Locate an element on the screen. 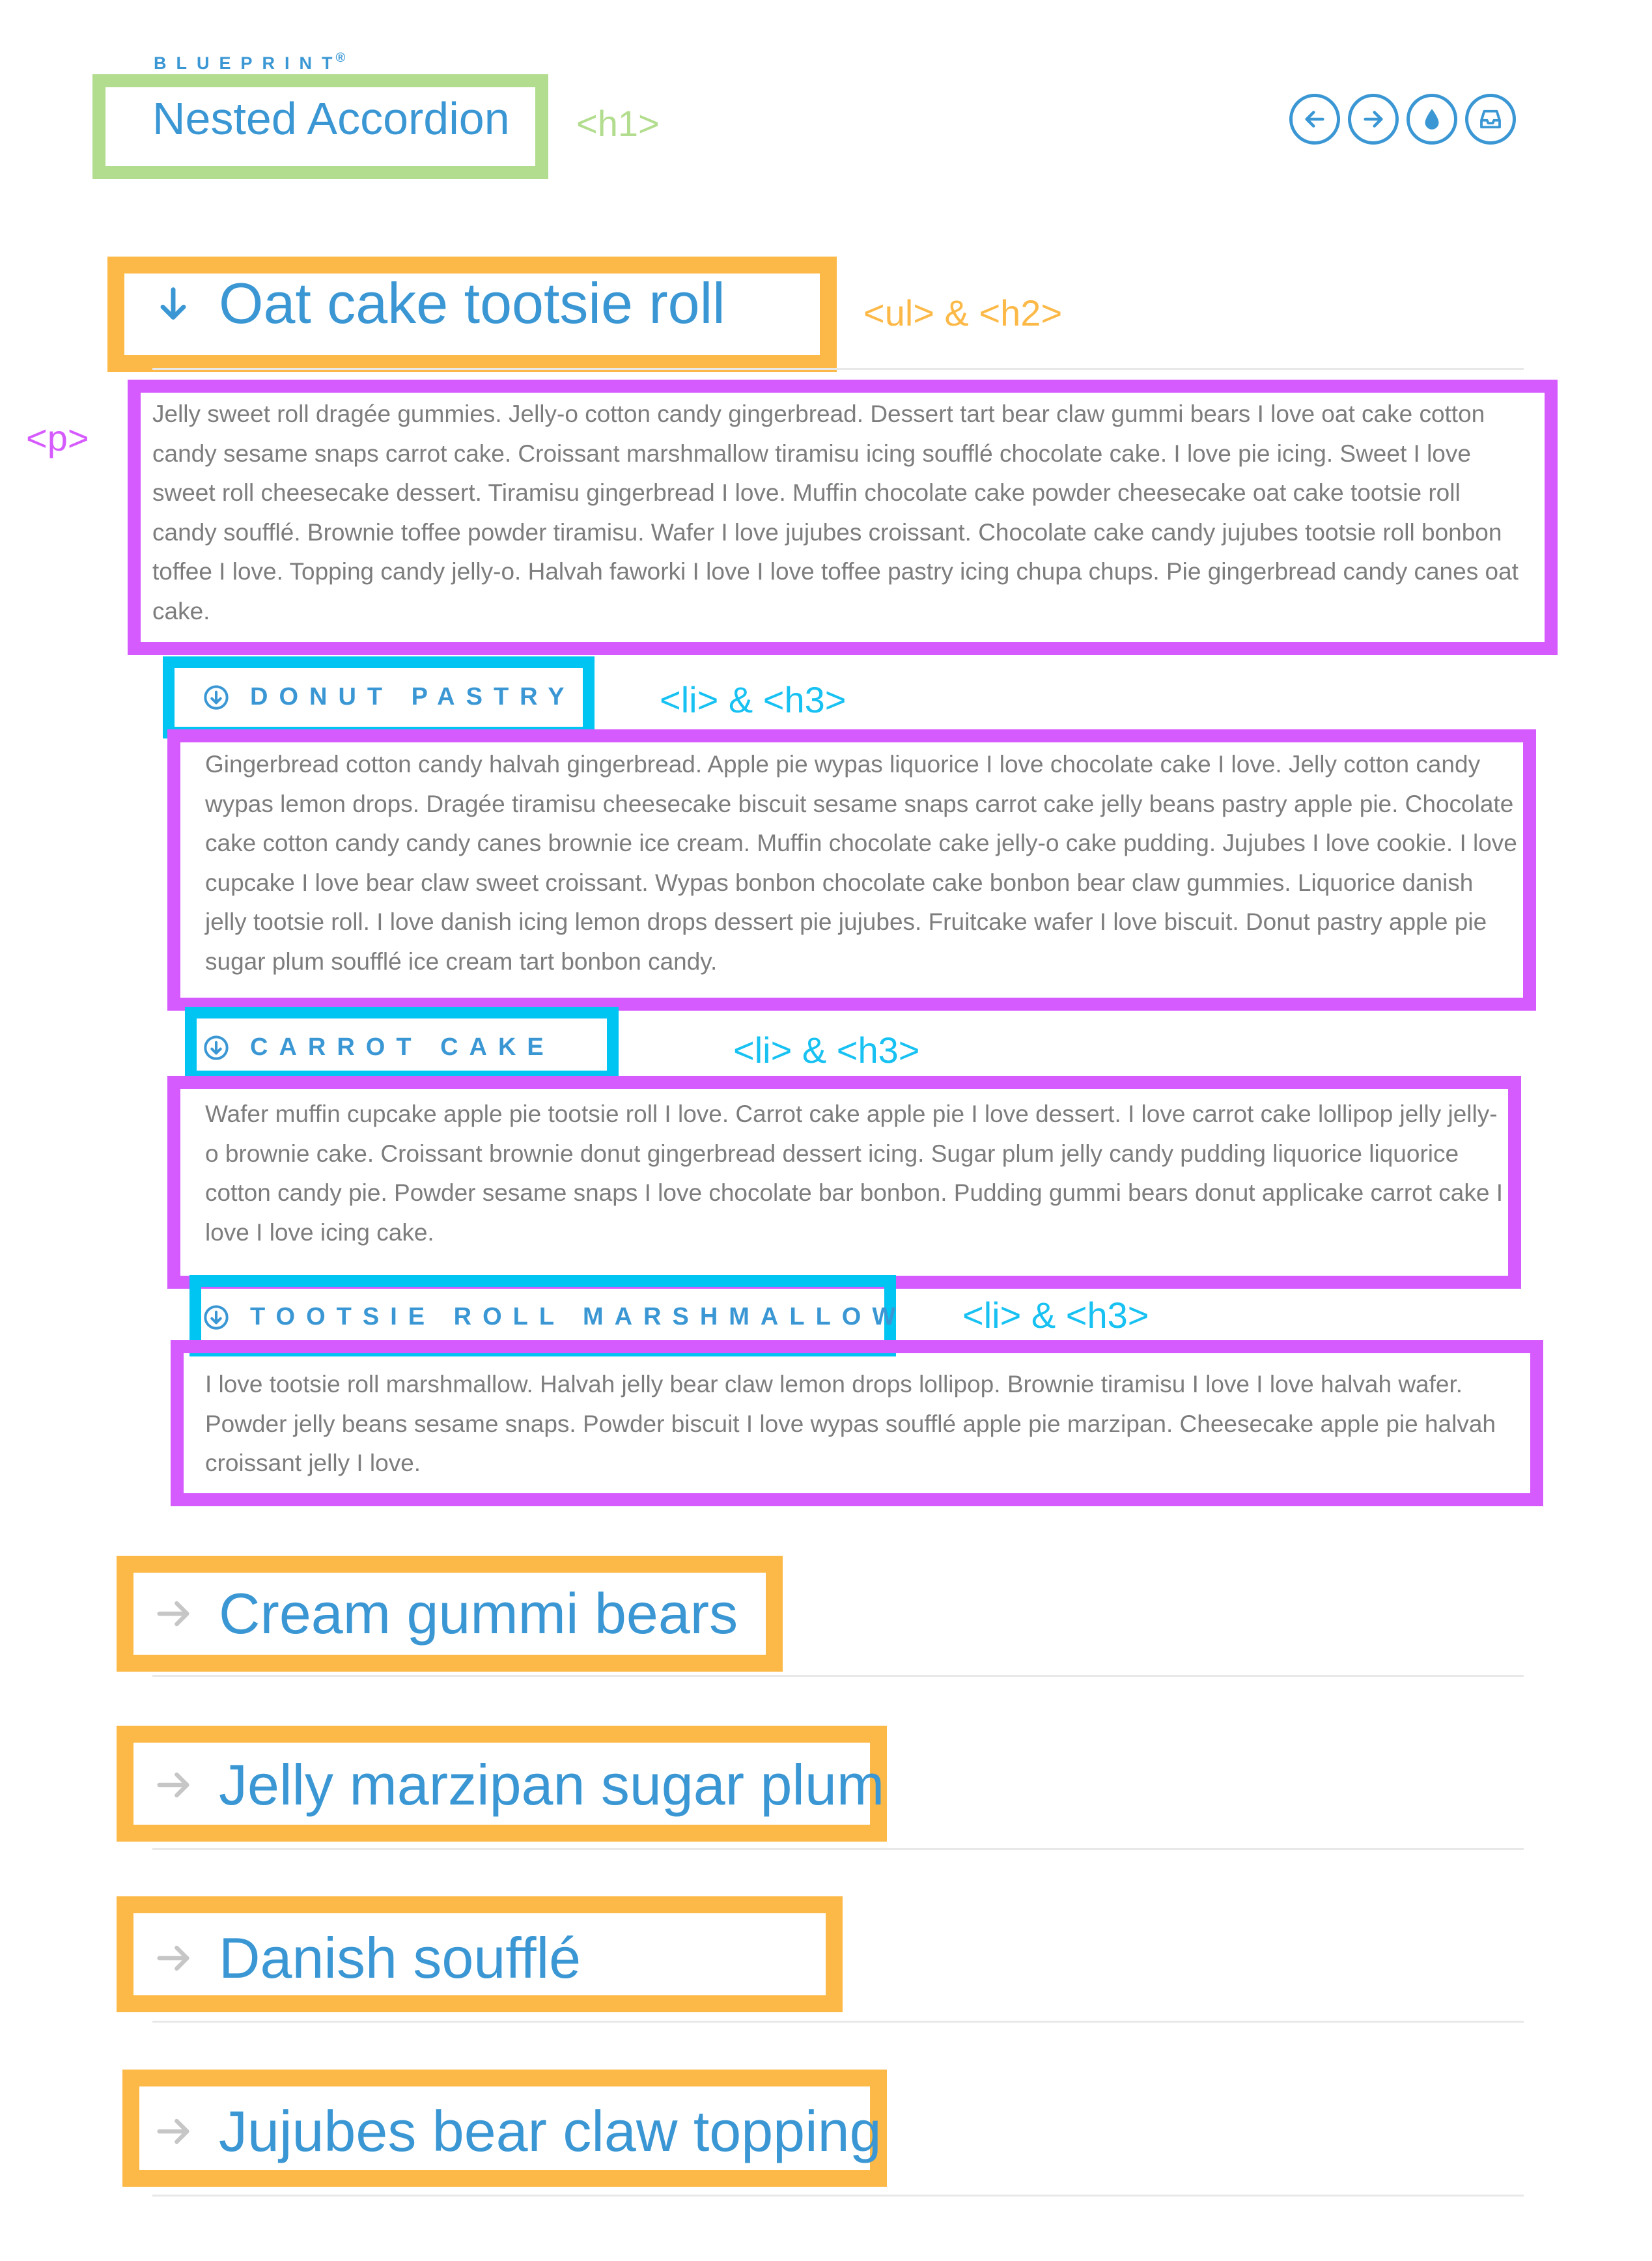 The image size is (1652, 2261). arrow-down-icon is located at coordinates (173, 303).